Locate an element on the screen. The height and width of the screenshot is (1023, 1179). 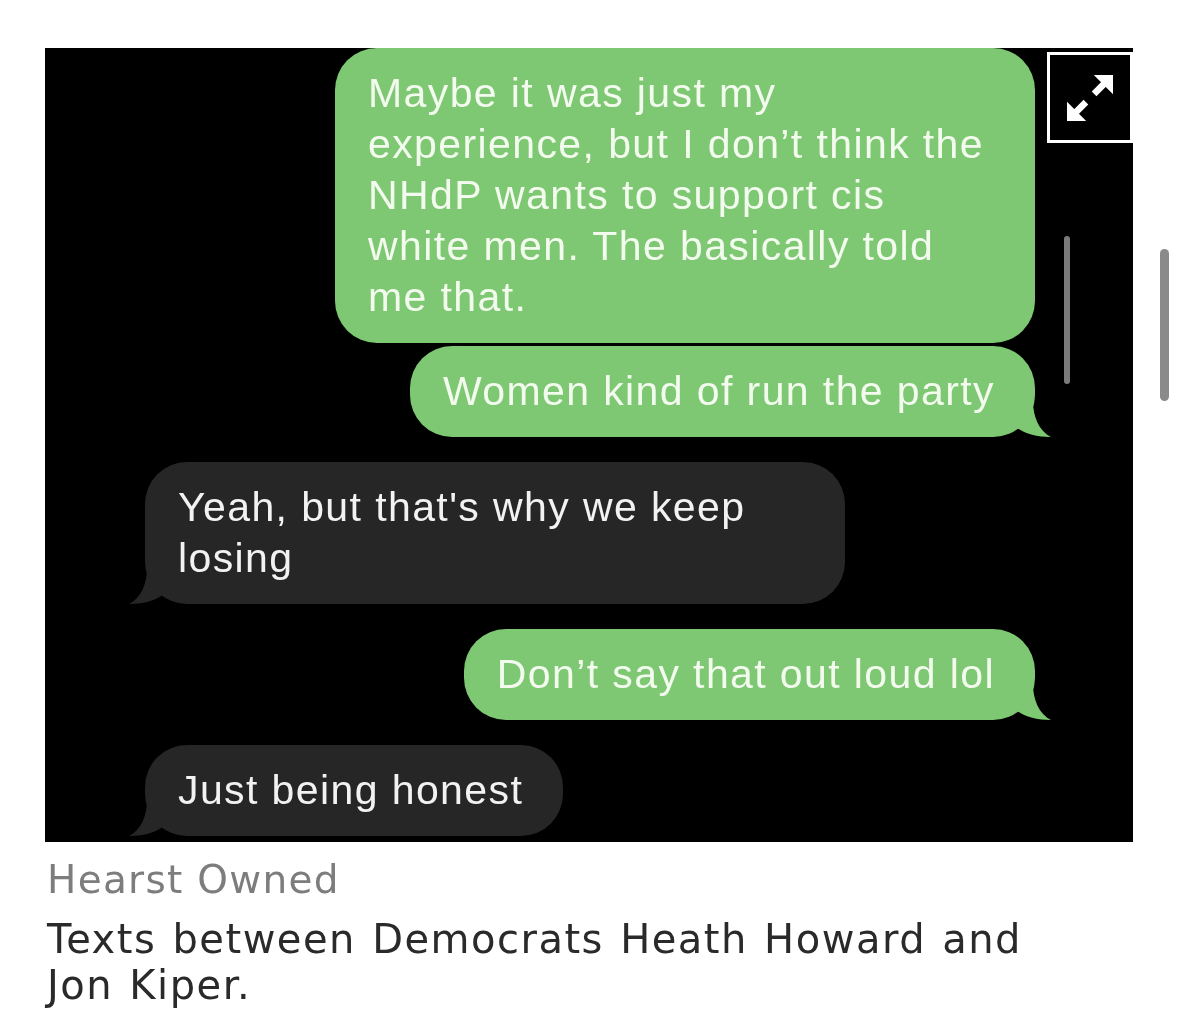
image-credit: Hearst Owned is located at coordinates (193, 880).